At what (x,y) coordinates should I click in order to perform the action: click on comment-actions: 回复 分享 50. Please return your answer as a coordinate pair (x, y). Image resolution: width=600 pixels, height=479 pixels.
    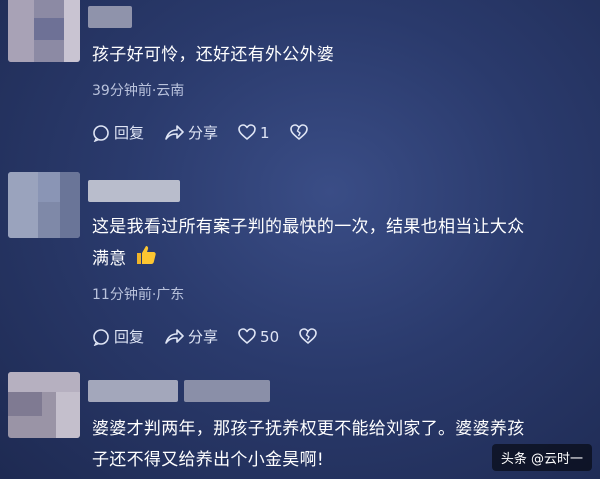
    Looking at the image, I should click on (216, 336).